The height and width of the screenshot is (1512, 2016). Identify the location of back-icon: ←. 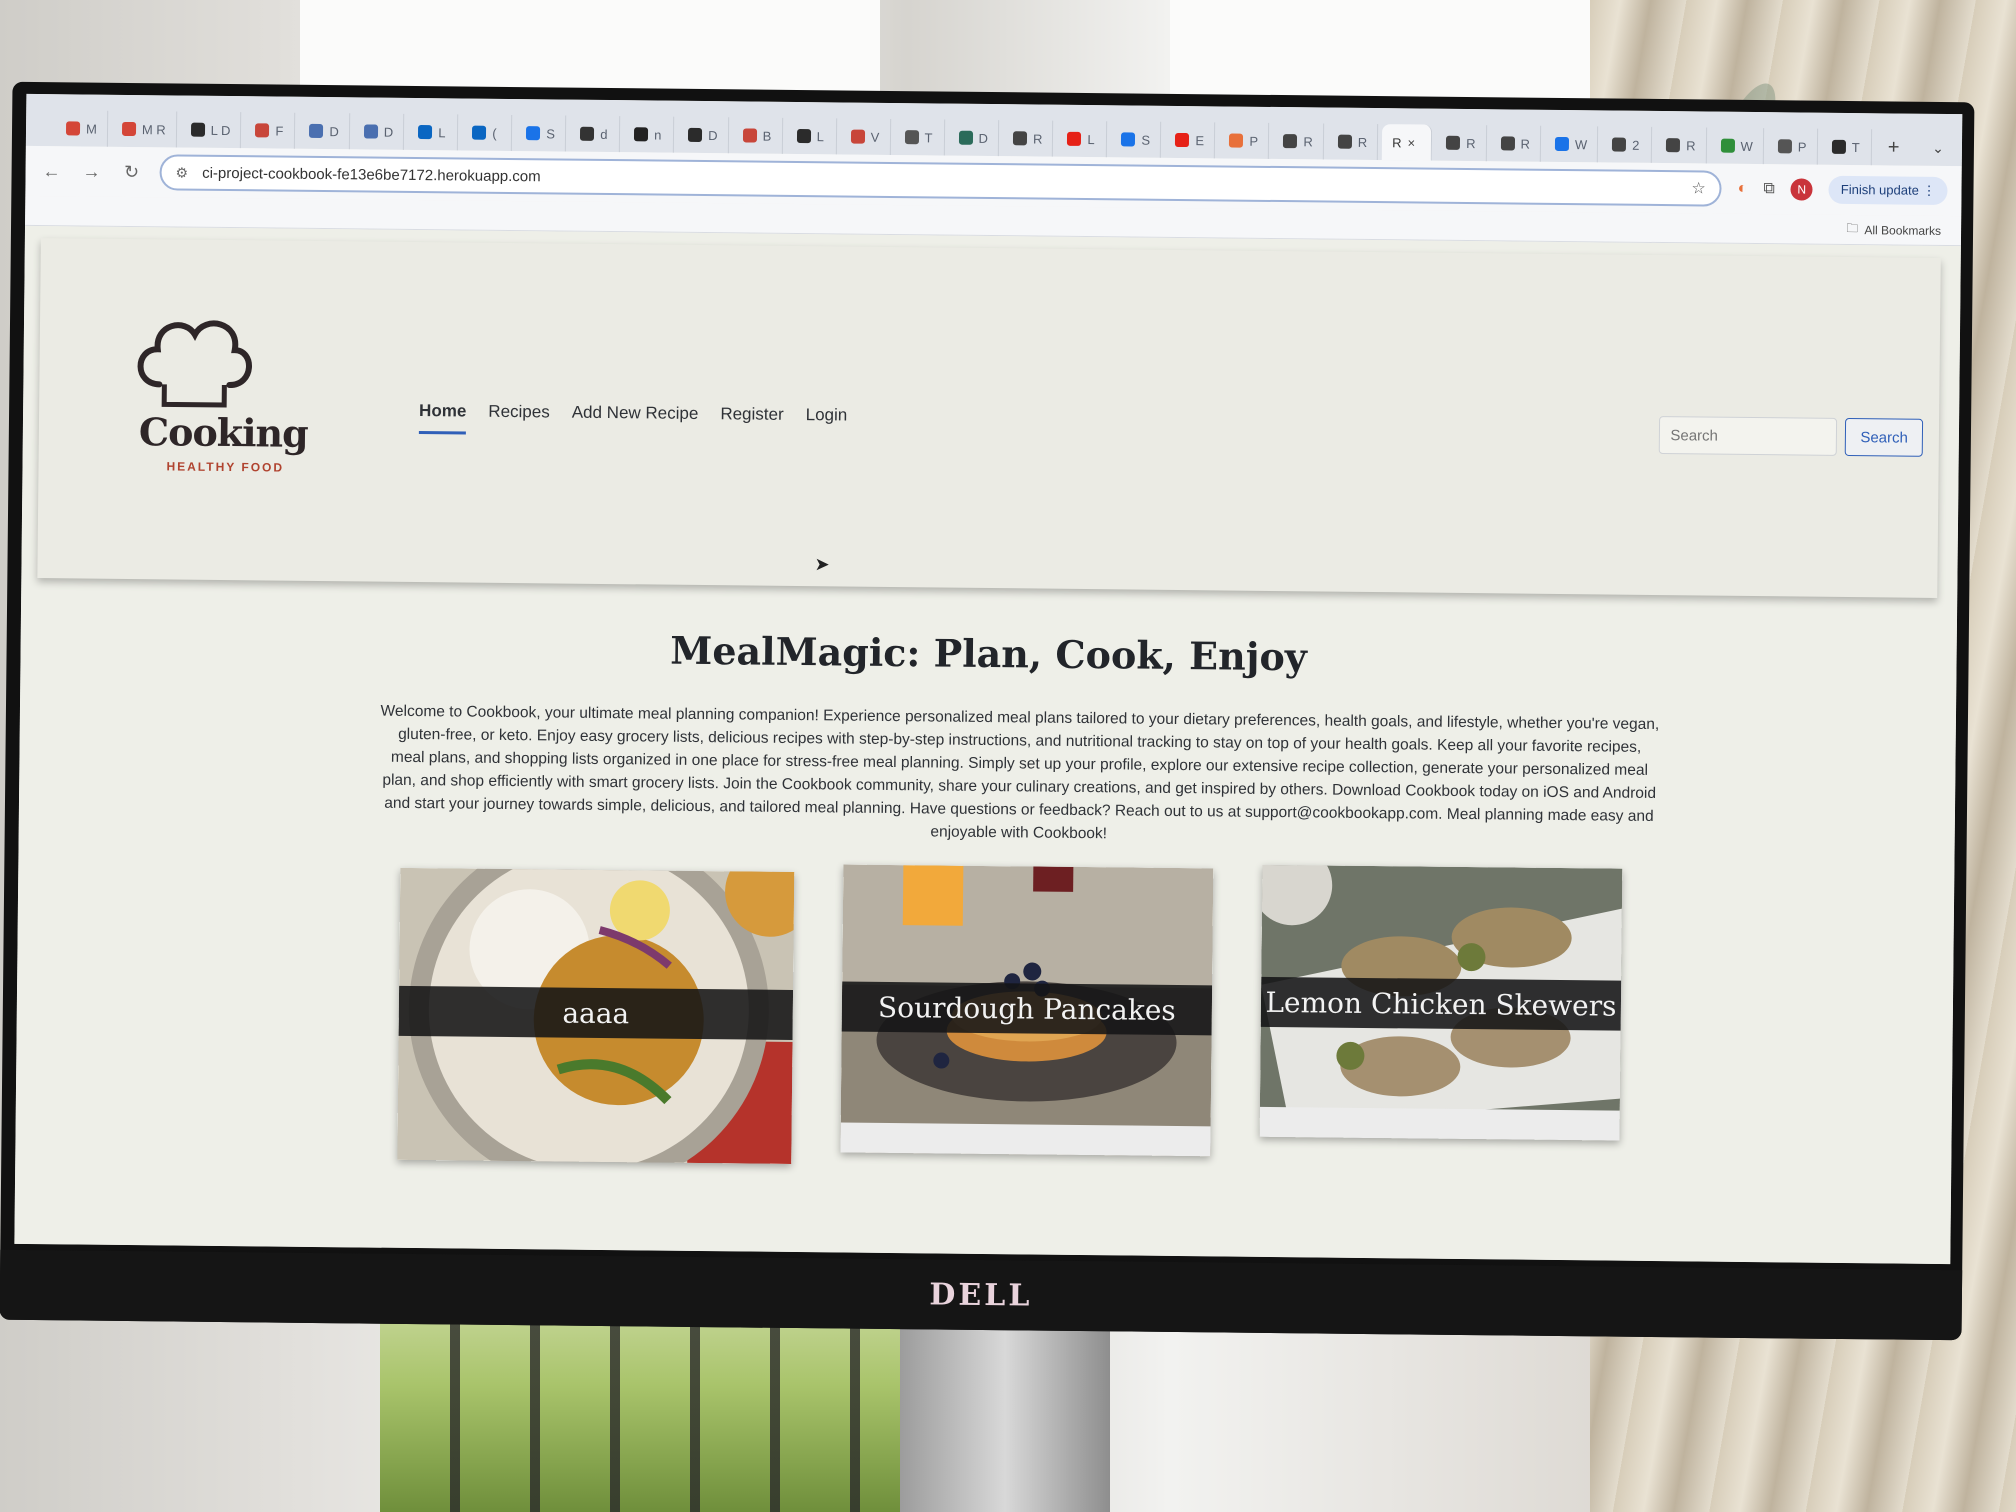
(51, 171).